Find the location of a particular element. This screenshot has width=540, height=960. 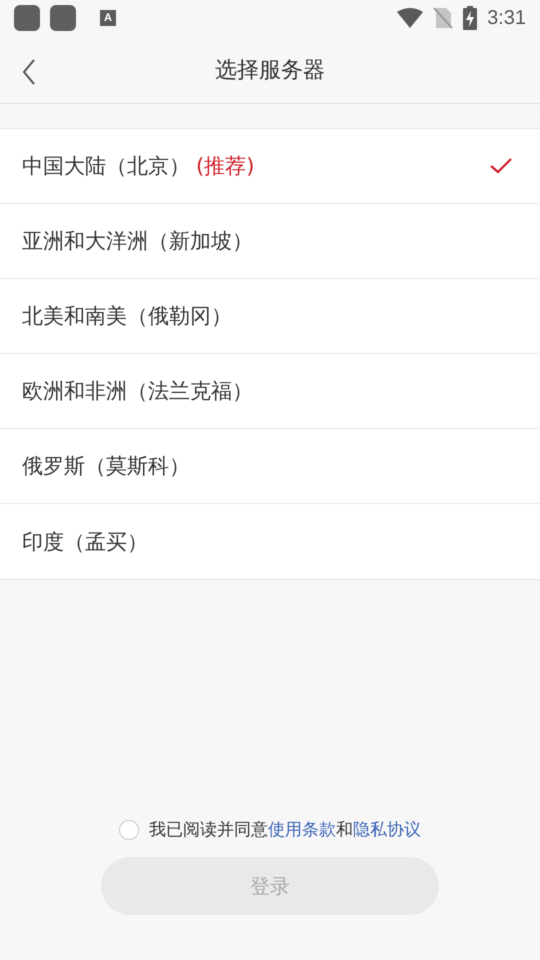

keyboard-notification-icon: A is located at coordinates (108, 18).